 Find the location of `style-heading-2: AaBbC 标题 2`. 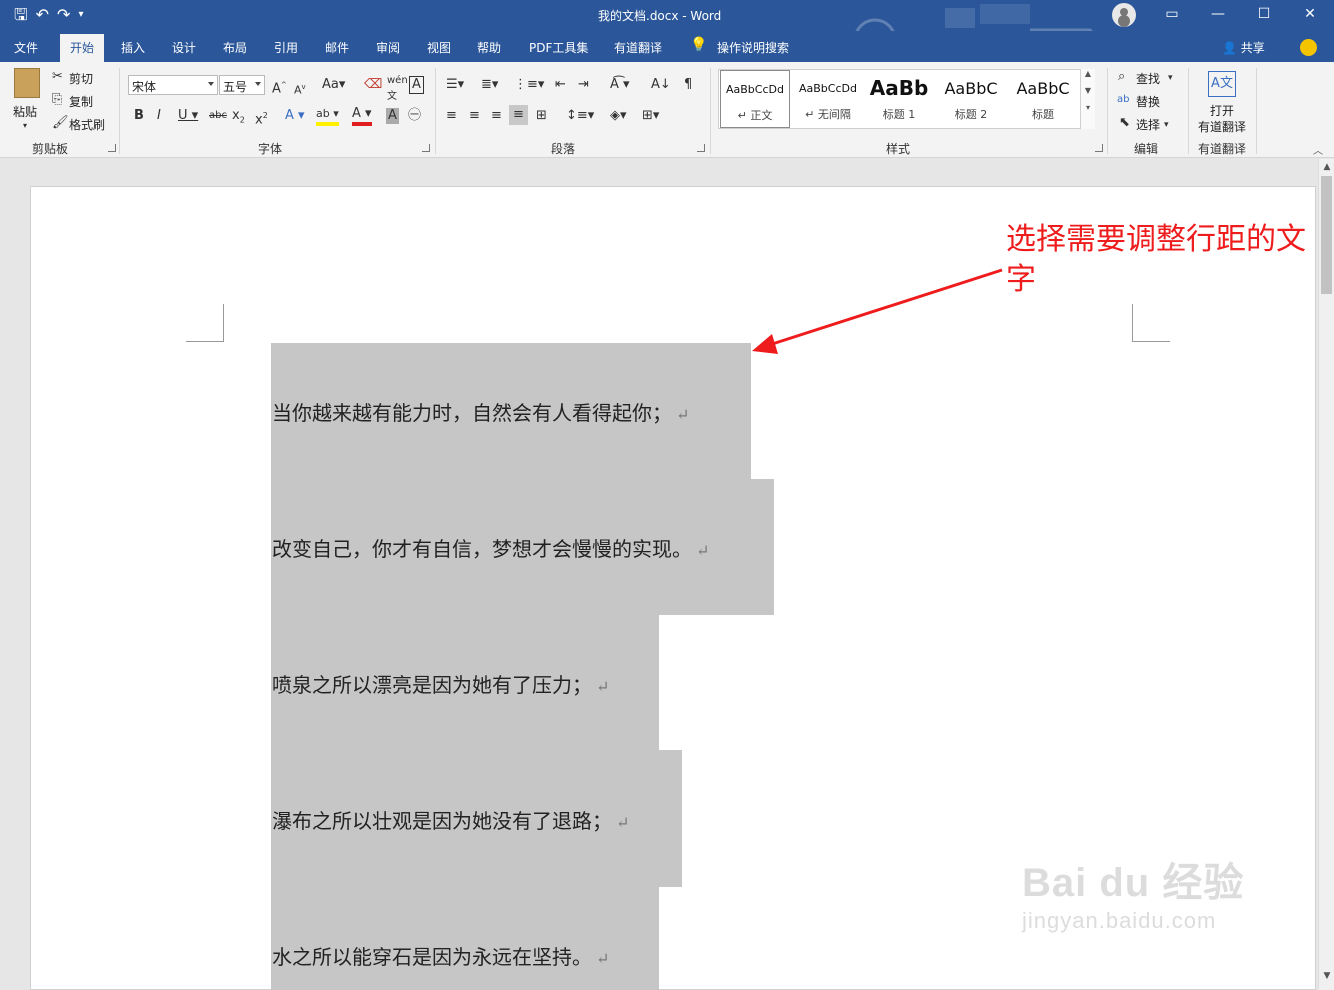

style-heading-2: AaBbC 标题 2 is located at coordinates (971, 99).